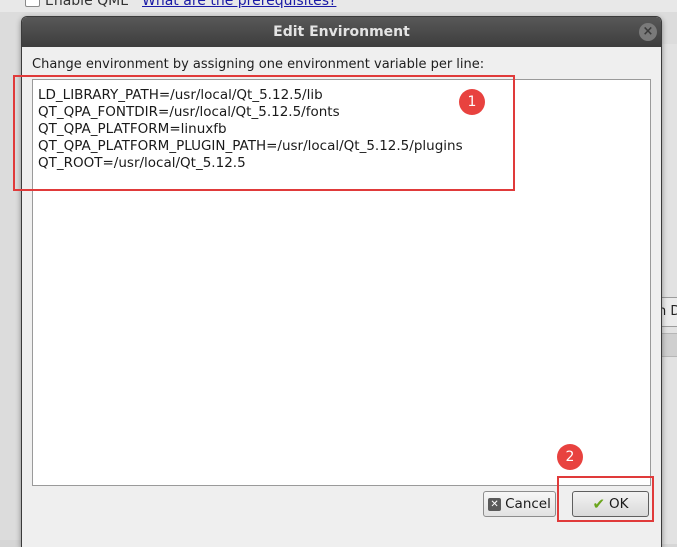 The height and width of the screenshot is (547, 677). I want to click on cancel-button-label: Cancel, so click(528, 504).